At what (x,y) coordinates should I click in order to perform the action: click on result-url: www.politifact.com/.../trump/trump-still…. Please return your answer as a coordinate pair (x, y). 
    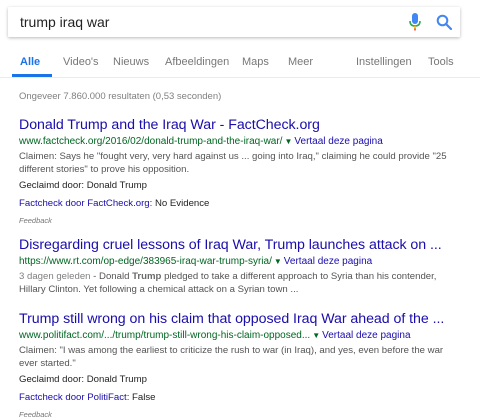
    Looking at the image, I should click on (165, 335).